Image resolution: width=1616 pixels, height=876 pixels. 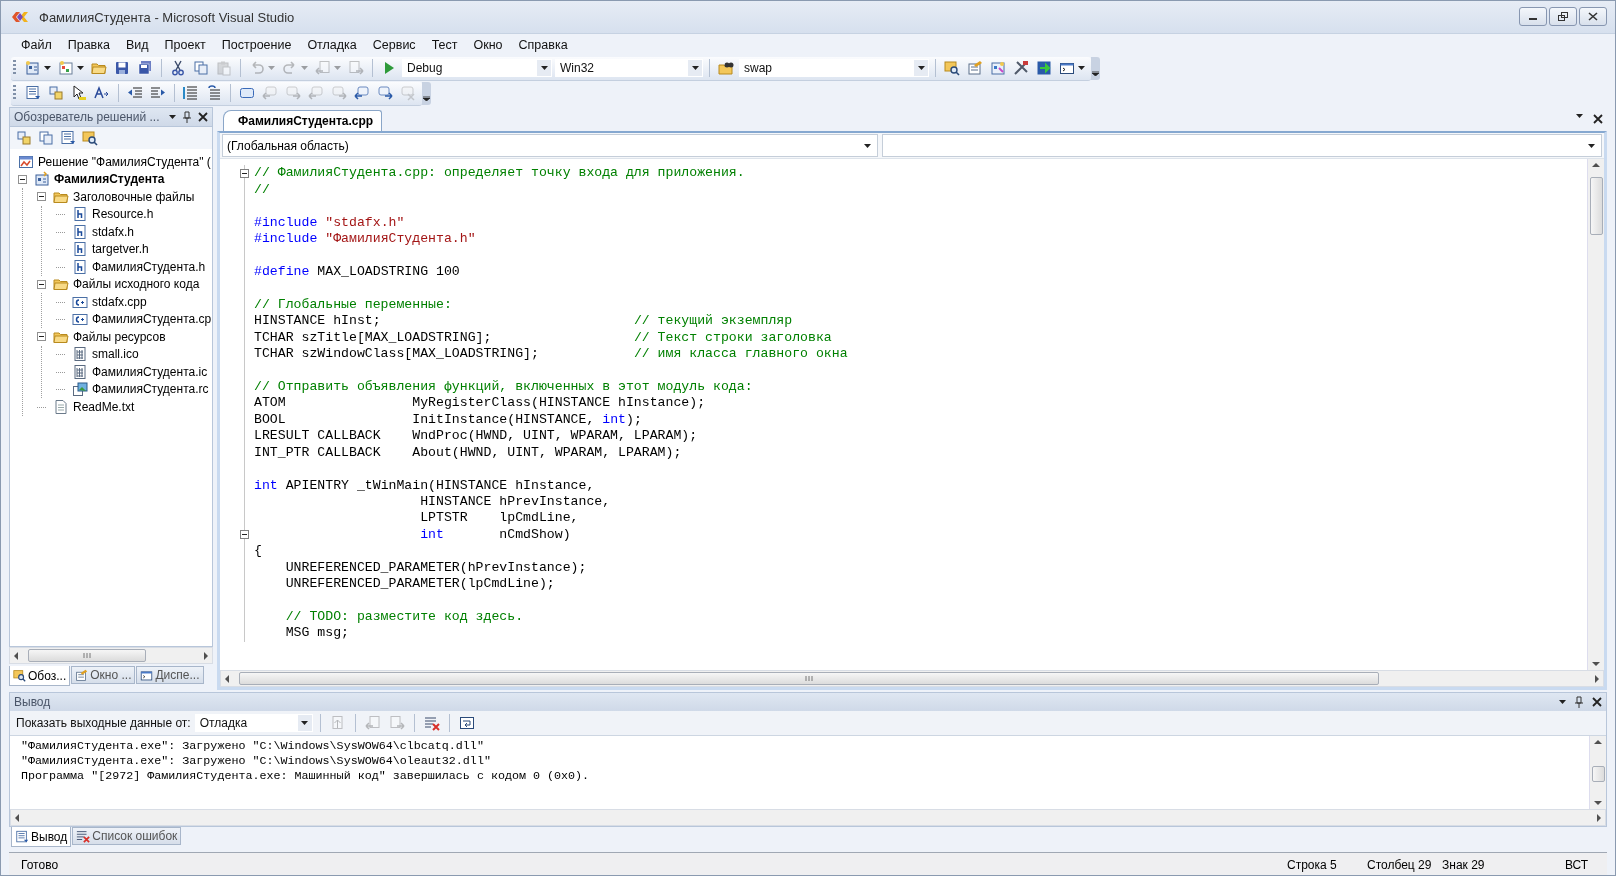 I want to click on restore-button, so click(x=1563, y=16).